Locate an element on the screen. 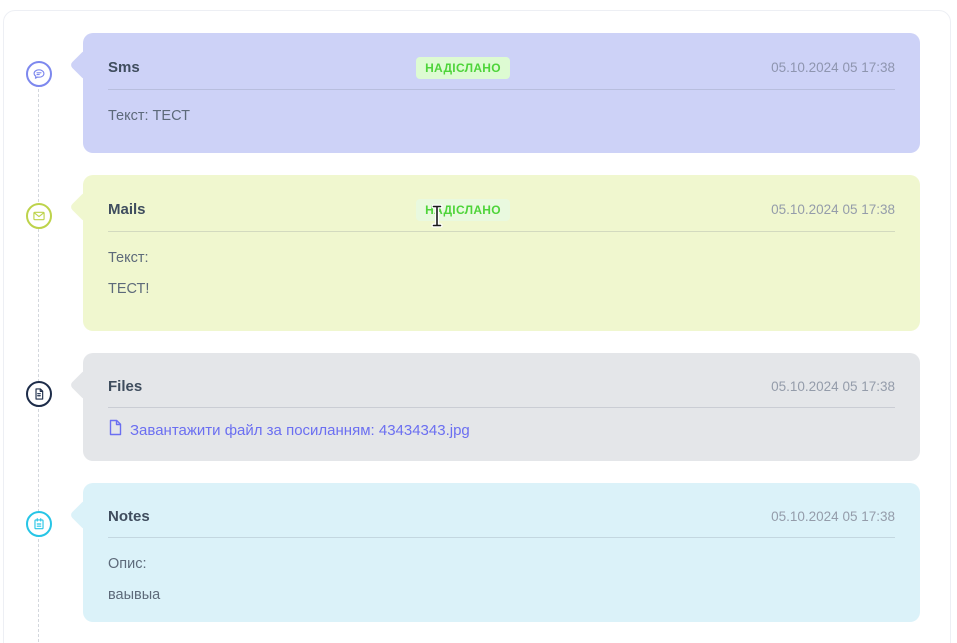 The image size is (957, 643). notes-description-text: ваывыа is located at coordinates (134, 595).